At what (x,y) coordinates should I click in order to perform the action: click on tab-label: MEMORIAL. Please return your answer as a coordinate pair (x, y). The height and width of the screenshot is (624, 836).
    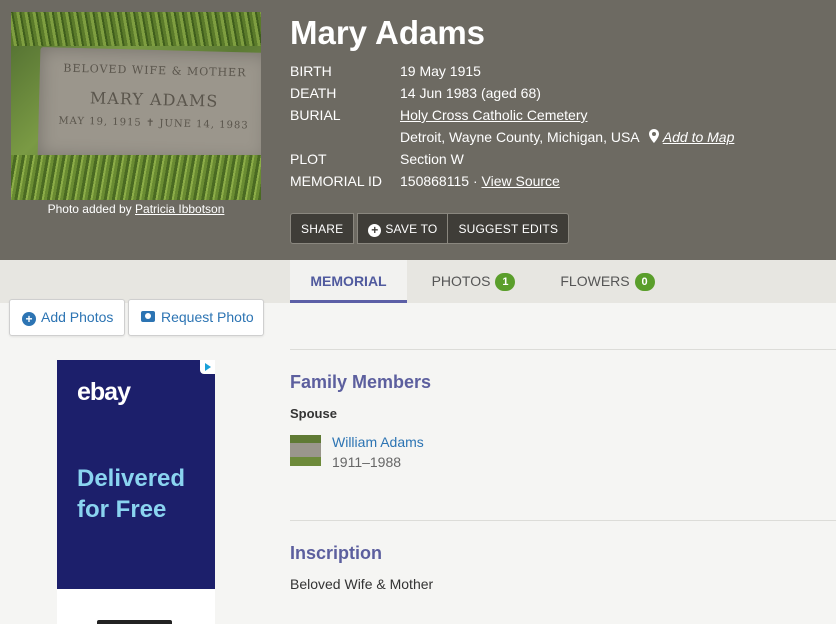
    Looking at the image, I should click on (348, 281).